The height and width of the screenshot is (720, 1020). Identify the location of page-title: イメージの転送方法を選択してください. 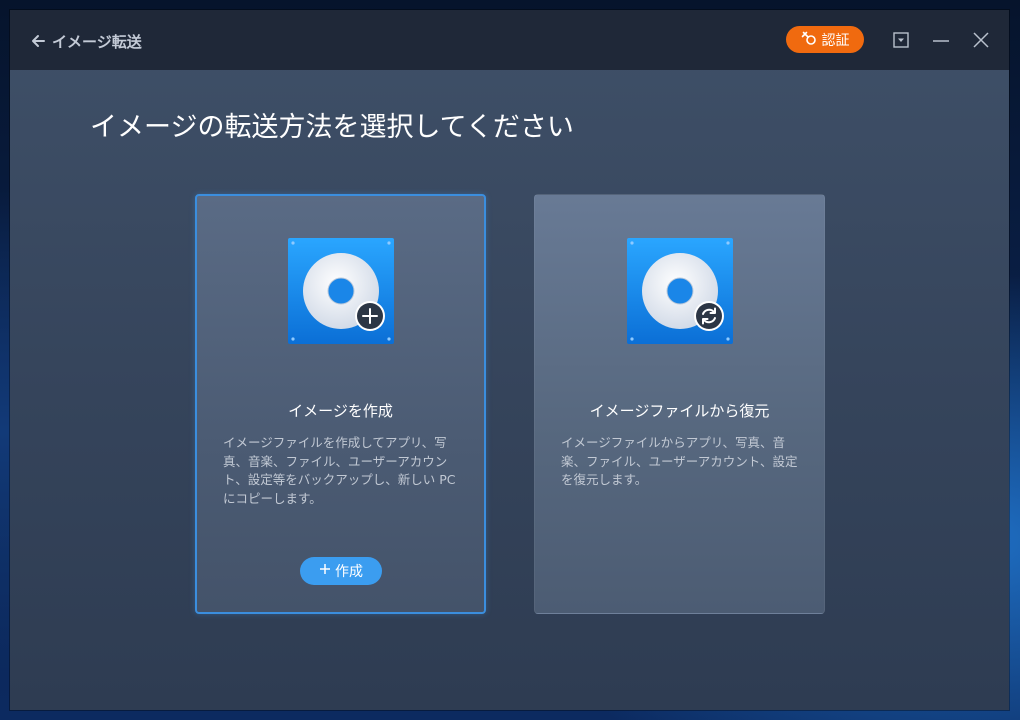
(332, 127).